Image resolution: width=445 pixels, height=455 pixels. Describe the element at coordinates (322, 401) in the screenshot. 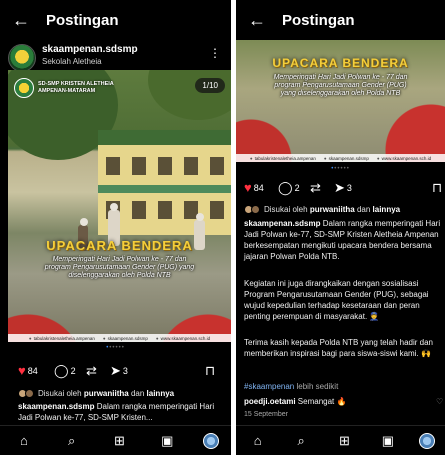

I see `comment-text: Semangat 🔥` at that location.